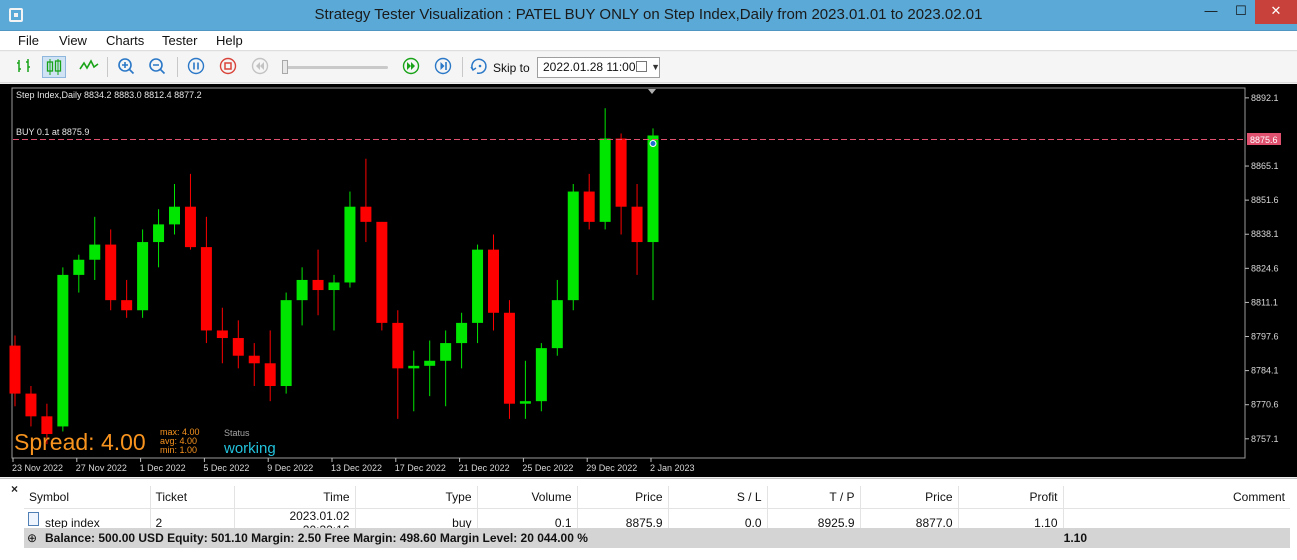 Image resolution: width=1297 pixels, height=560 pixels. I want to click on bar-chart-icon, so click(25, 67).